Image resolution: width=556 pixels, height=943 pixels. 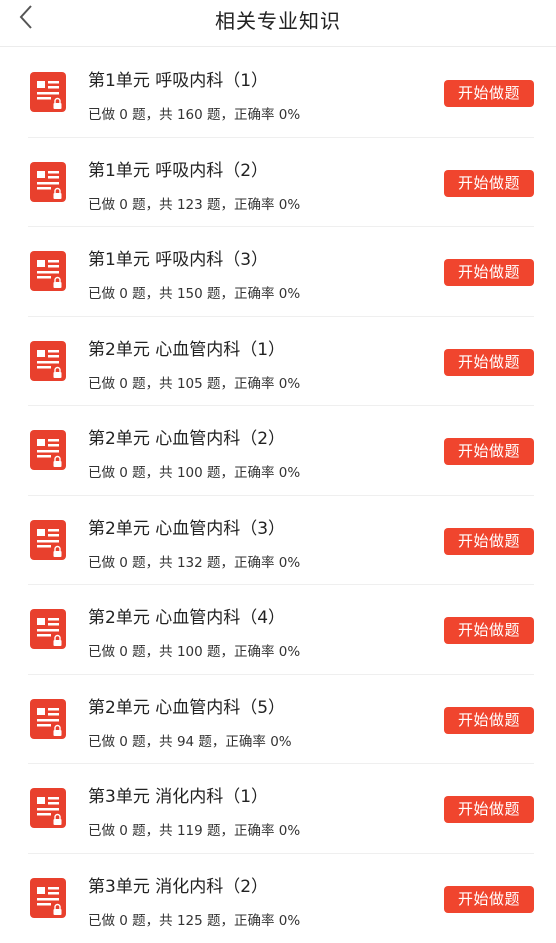 What do you see at coordinates (186, 615) in the screenshot?
I see `unit-title: 第2单元 心血管内科（4）` at bounding box center [186, 615].